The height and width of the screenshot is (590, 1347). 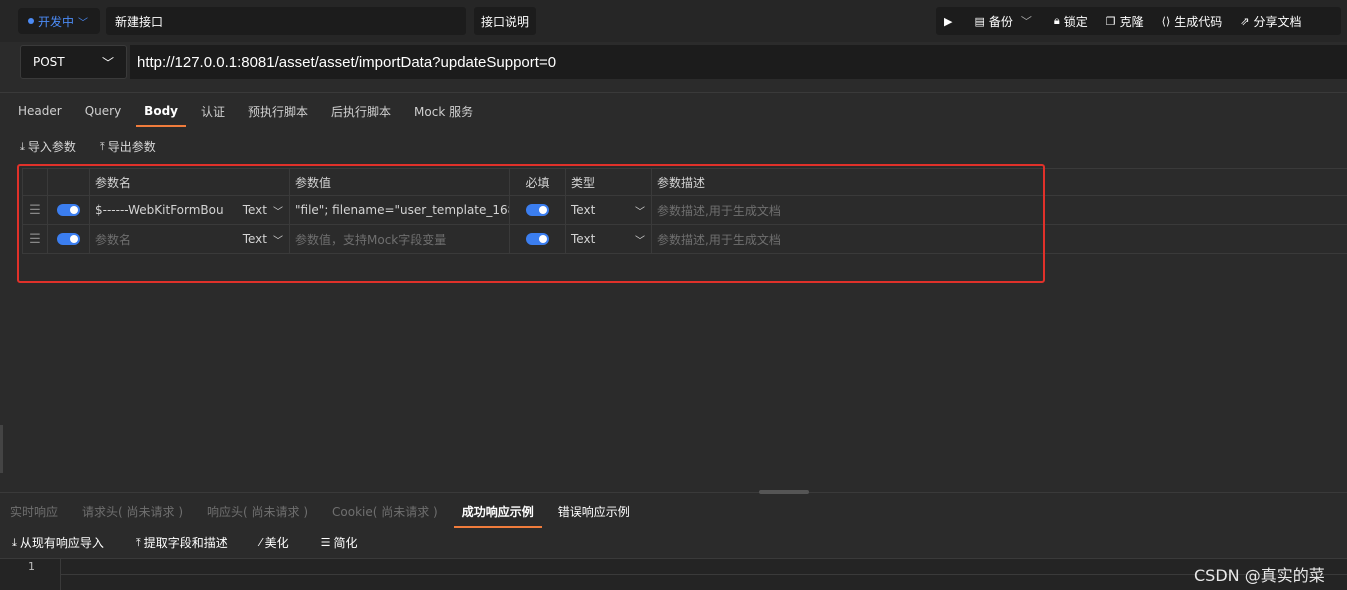 What do you see at coordinates (443, 112) in the screenshot?
I see `tab-mock: Mock 服务` at bounding box center [443, 112].